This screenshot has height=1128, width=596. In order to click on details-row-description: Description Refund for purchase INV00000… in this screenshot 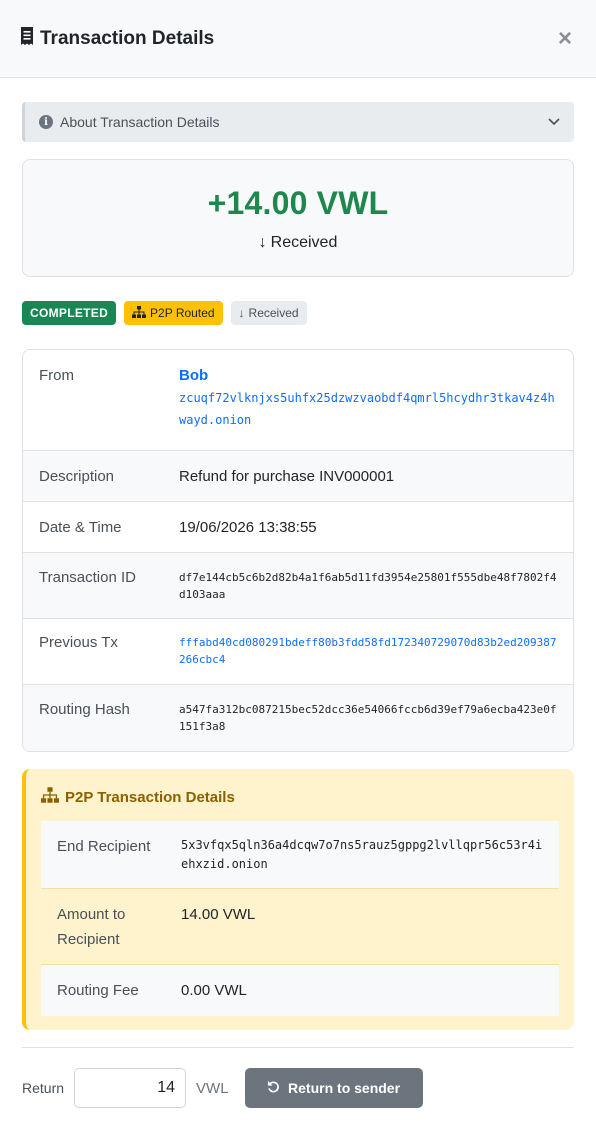, I will do `click(298, 476)`.